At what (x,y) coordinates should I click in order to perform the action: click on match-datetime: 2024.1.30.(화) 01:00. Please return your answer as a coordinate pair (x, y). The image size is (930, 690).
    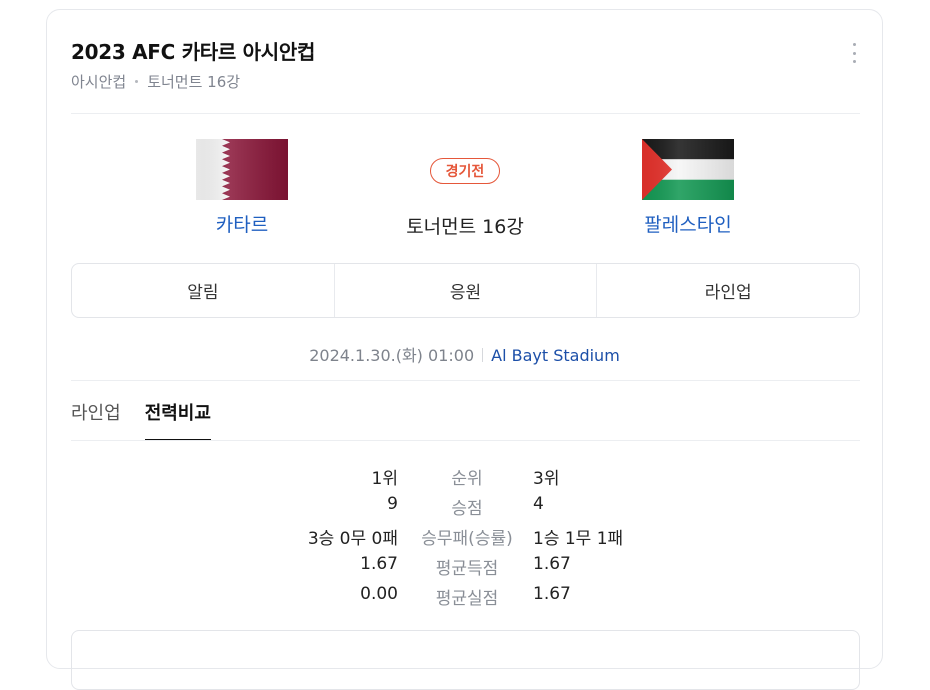
    Looking at the image, I should click on (392, 355).